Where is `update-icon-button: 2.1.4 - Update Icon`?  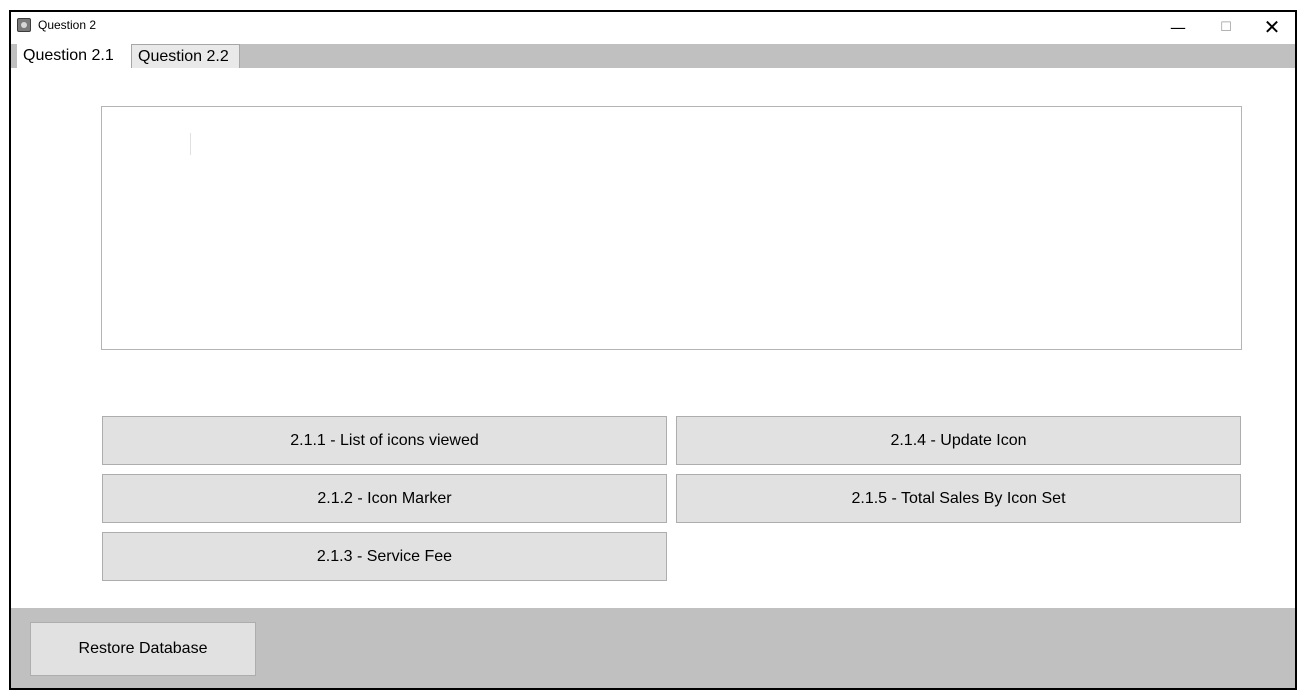
update-icon-button: 2.1.4 - Update Icon is located at coordinates (958, 440).